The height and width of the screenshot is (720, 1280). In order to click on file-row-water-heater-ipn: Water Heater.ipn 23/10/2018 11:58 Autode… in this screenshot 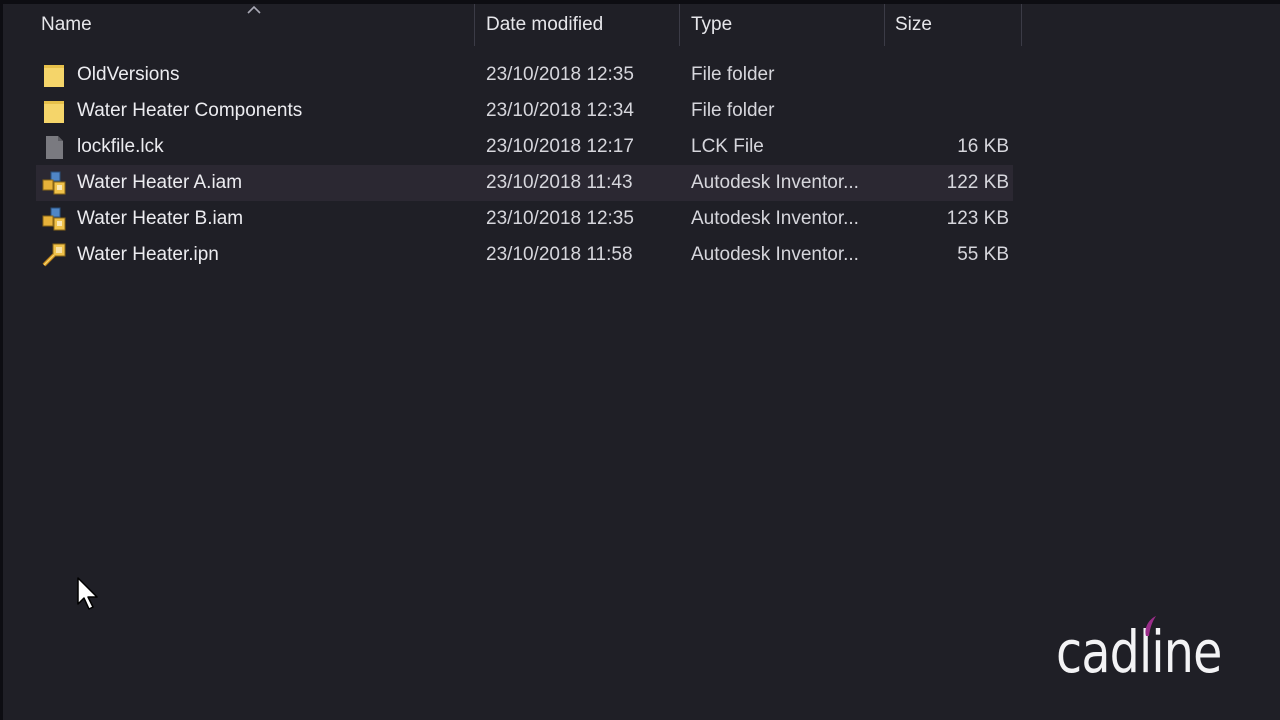, I will do `click(524, 255)`.